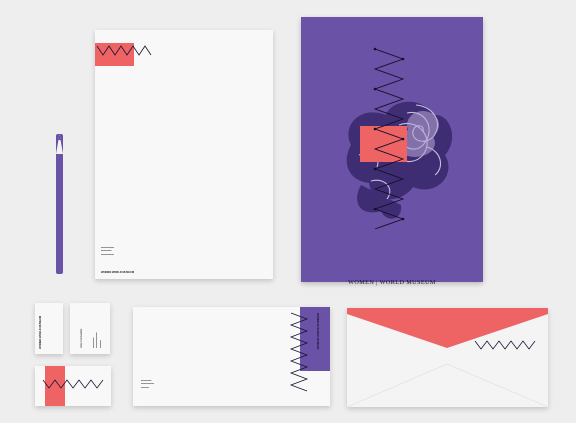 This screenshot has height=423, width=576. Describe the element at coordinates (97, 340) in the screenshot. I see `business-card-details: ▬▬▬▬ ▬▬▬▬▬▬ ▬▬▬` at that location.